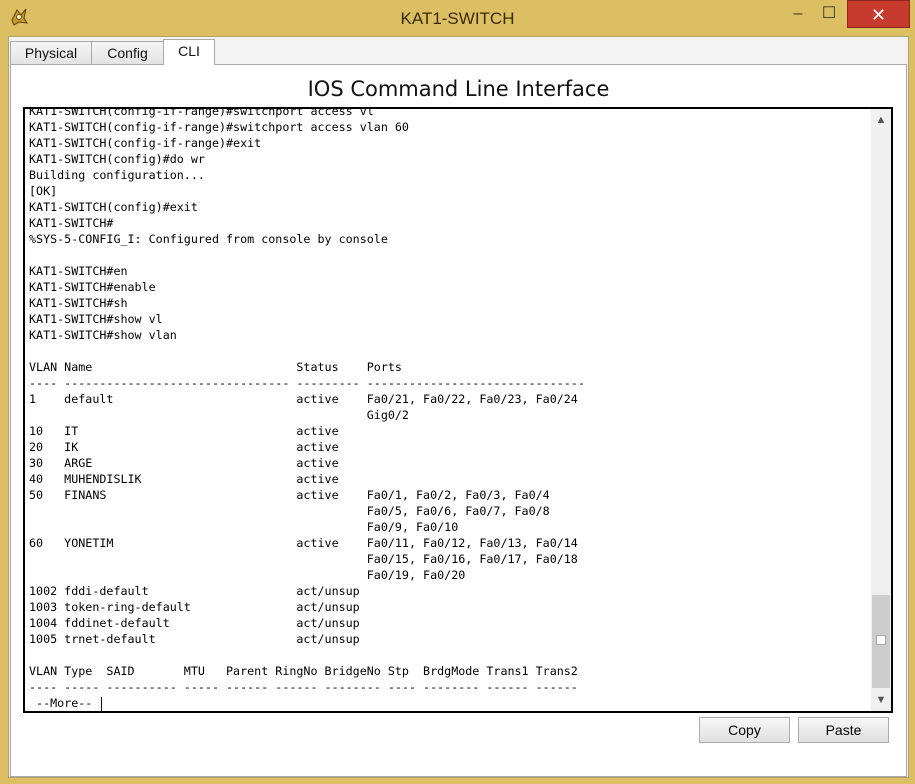 Image resolution: width=915 pixels, height=784 pixels. What do you see at coordinates (43, 191) in the screenshot?
I see `terminal-line: [OK]` at bounding box center [43, 191].